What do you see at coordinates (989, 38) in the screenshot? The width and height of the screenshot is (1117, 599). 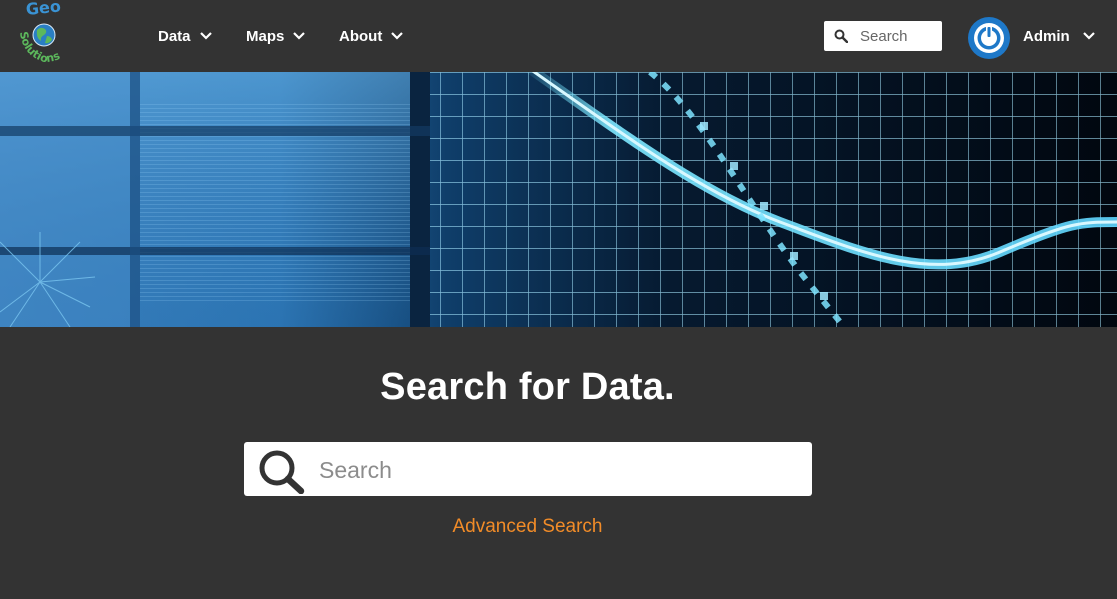 I see `power-icon` at bounding box center [989, 38].